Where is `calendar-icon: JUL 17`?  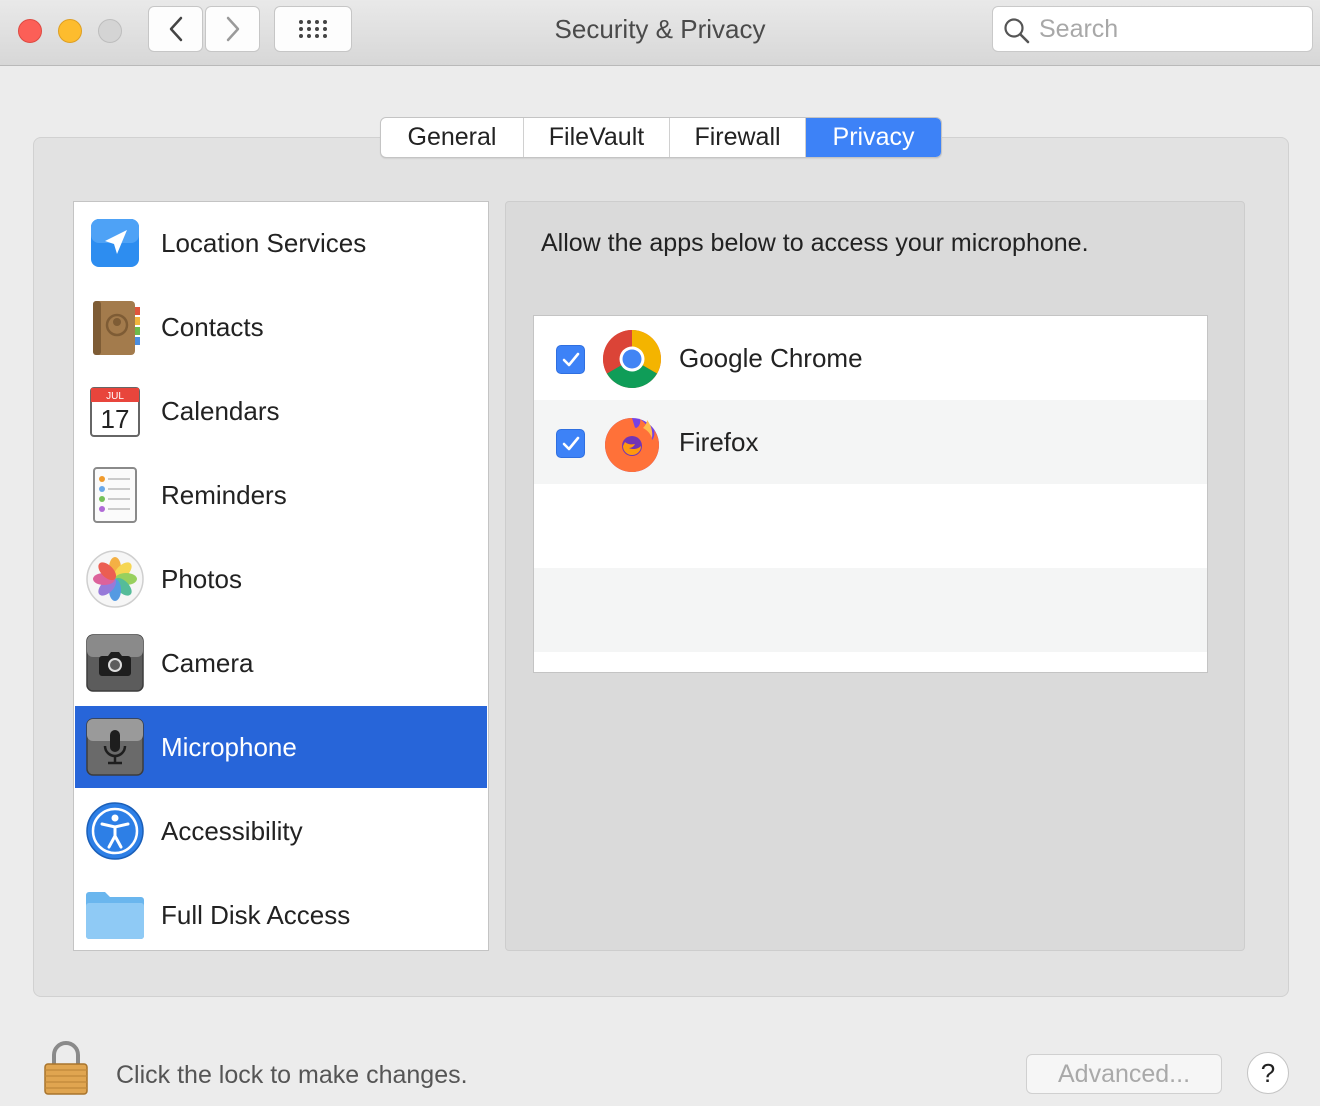
calendar-icon: JUL 17 is located at coordinates (115, 411).